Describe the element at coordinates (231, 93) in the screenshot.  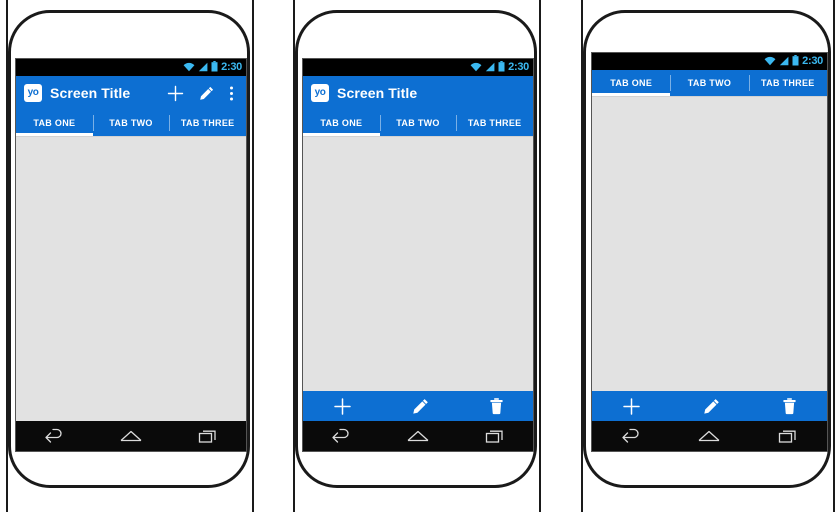
I see `overflow-button` at that location.